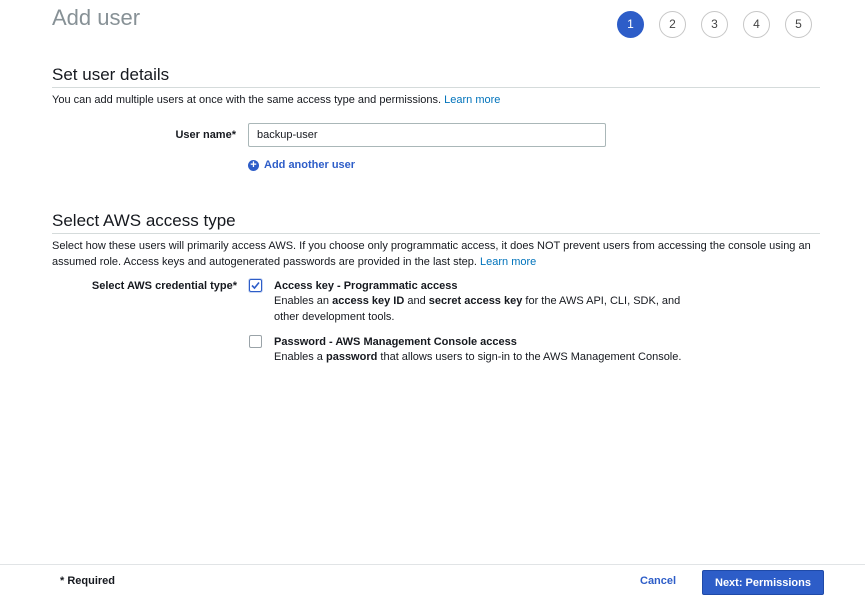 The width and height of the screenshot is (865, 599). I want to click on footer-divider, so click(432, 564).